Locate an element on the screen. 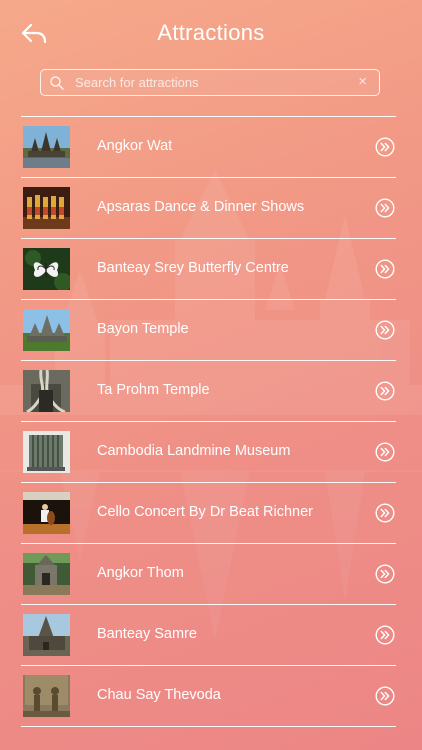  list-item-landmine-museum: Cambodia Landmine Museum is located at coordinates (208, 452).